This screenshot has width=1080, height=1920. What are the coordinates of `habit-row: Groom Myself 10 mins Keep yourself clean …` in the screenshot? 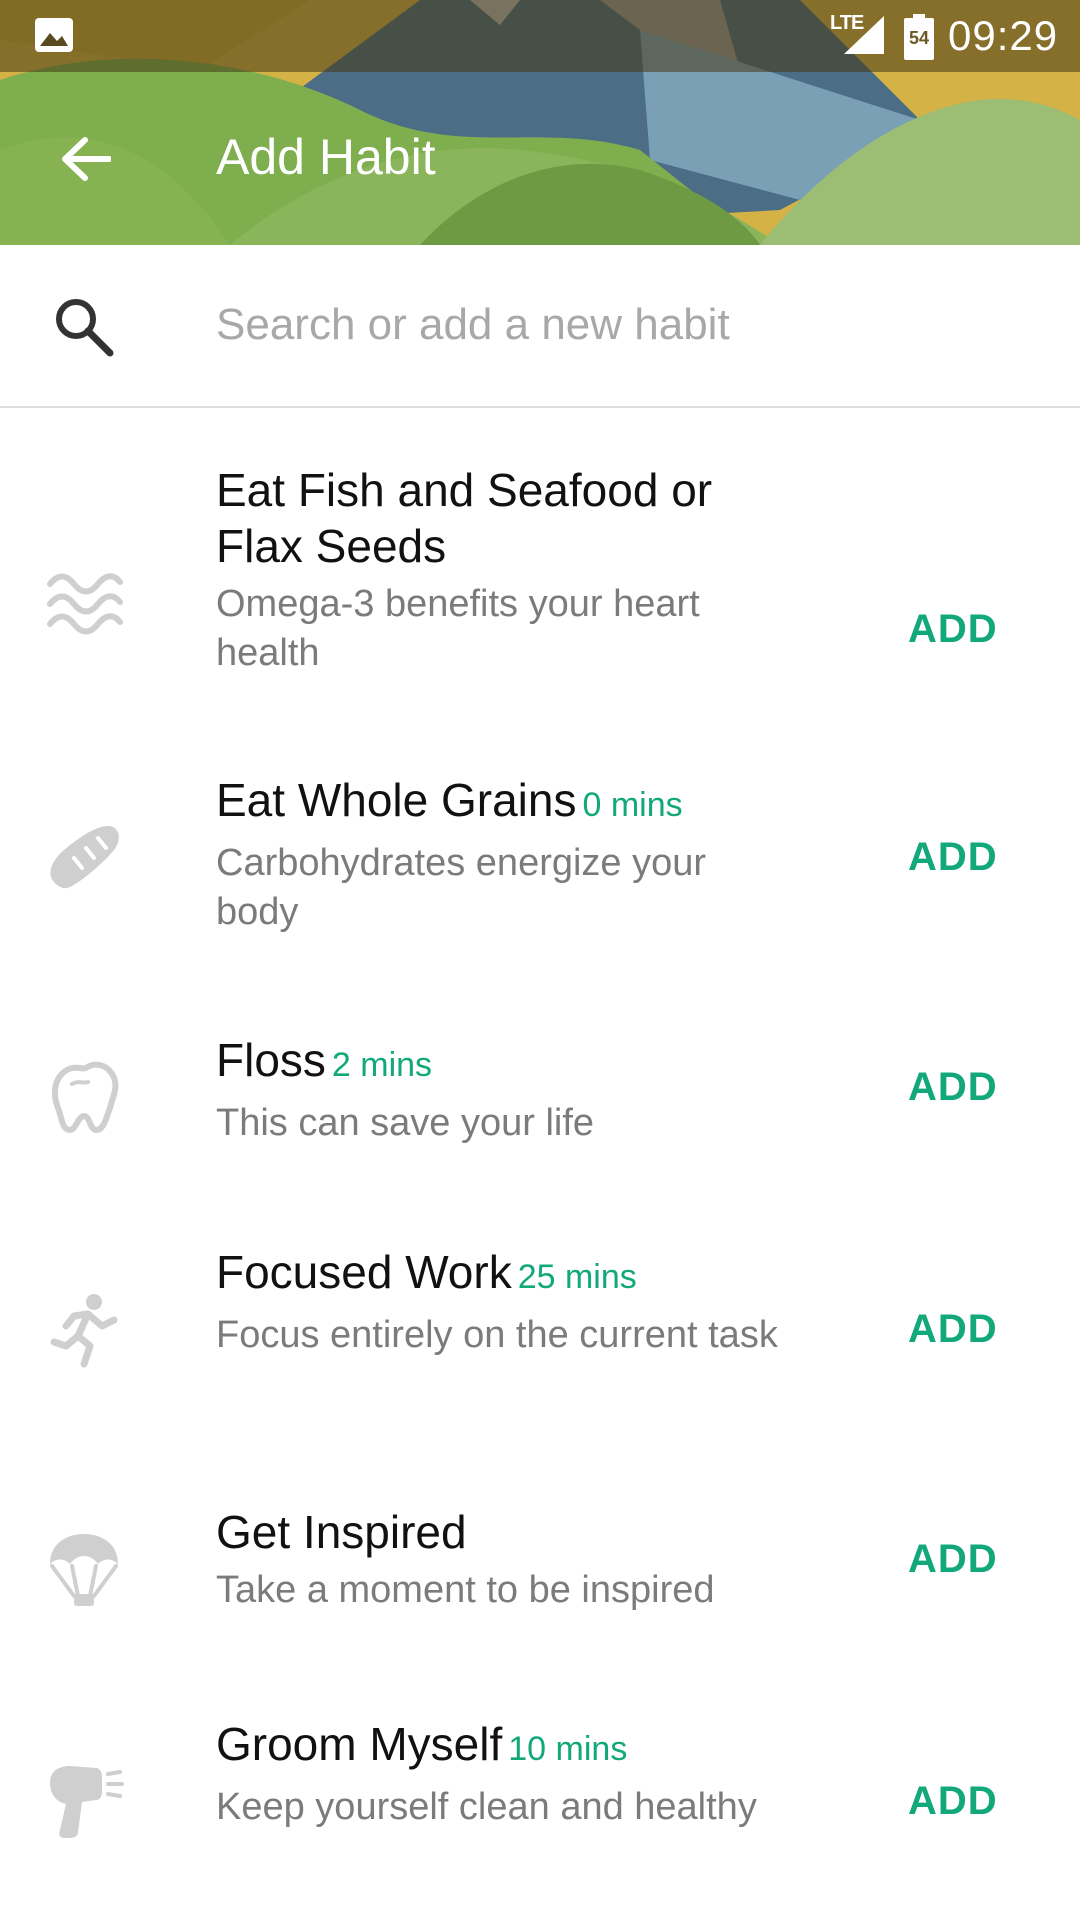 It's located at (540, 1791).